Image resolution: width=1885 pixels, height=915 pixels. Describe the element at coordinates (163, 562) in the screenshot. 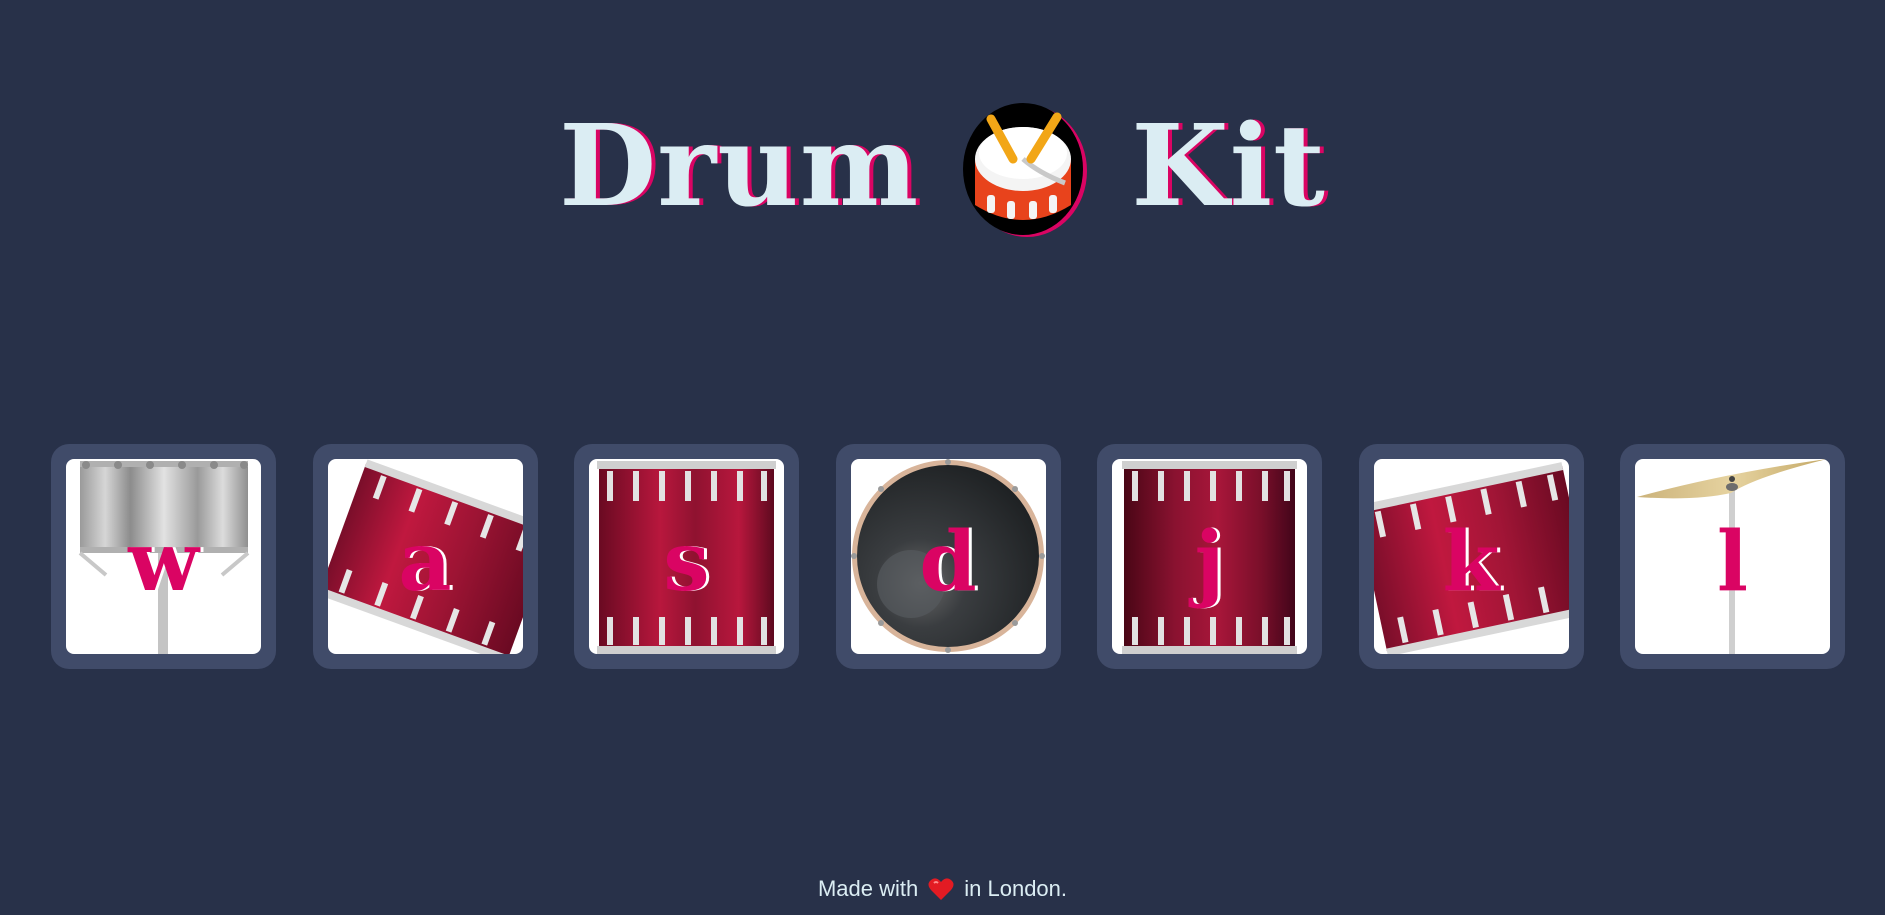

I see `key-letter: w` at that location.